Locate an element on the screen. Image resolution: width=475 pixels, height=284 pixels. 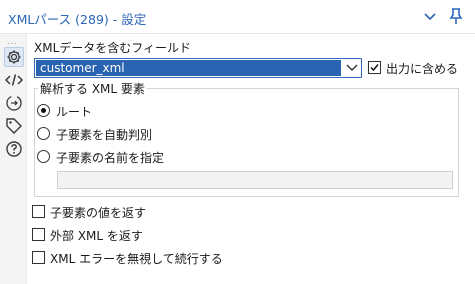
child-name-input is located at coordinates (255, 180).